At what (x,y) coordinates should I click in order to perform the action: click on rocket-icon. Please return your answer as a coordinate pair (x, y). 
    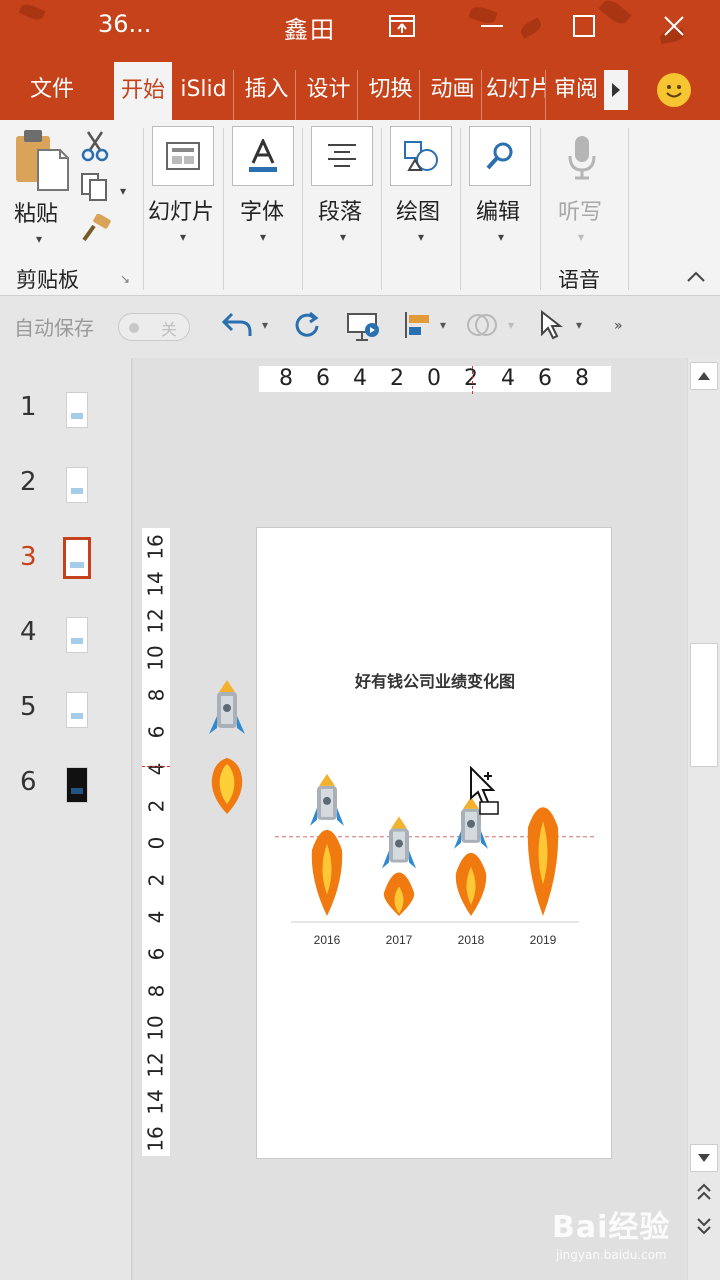
    Looking at the image, I should click on (227, 711).